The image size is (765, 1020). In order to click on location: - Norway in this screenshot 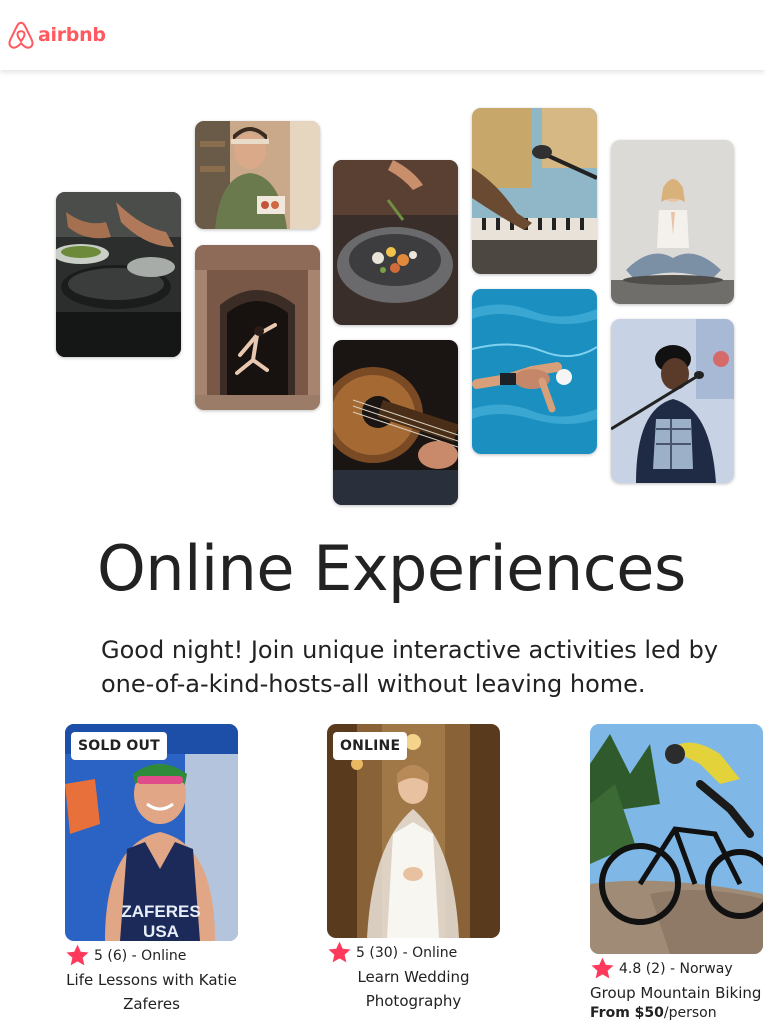, I will do `click(701, 968)`.